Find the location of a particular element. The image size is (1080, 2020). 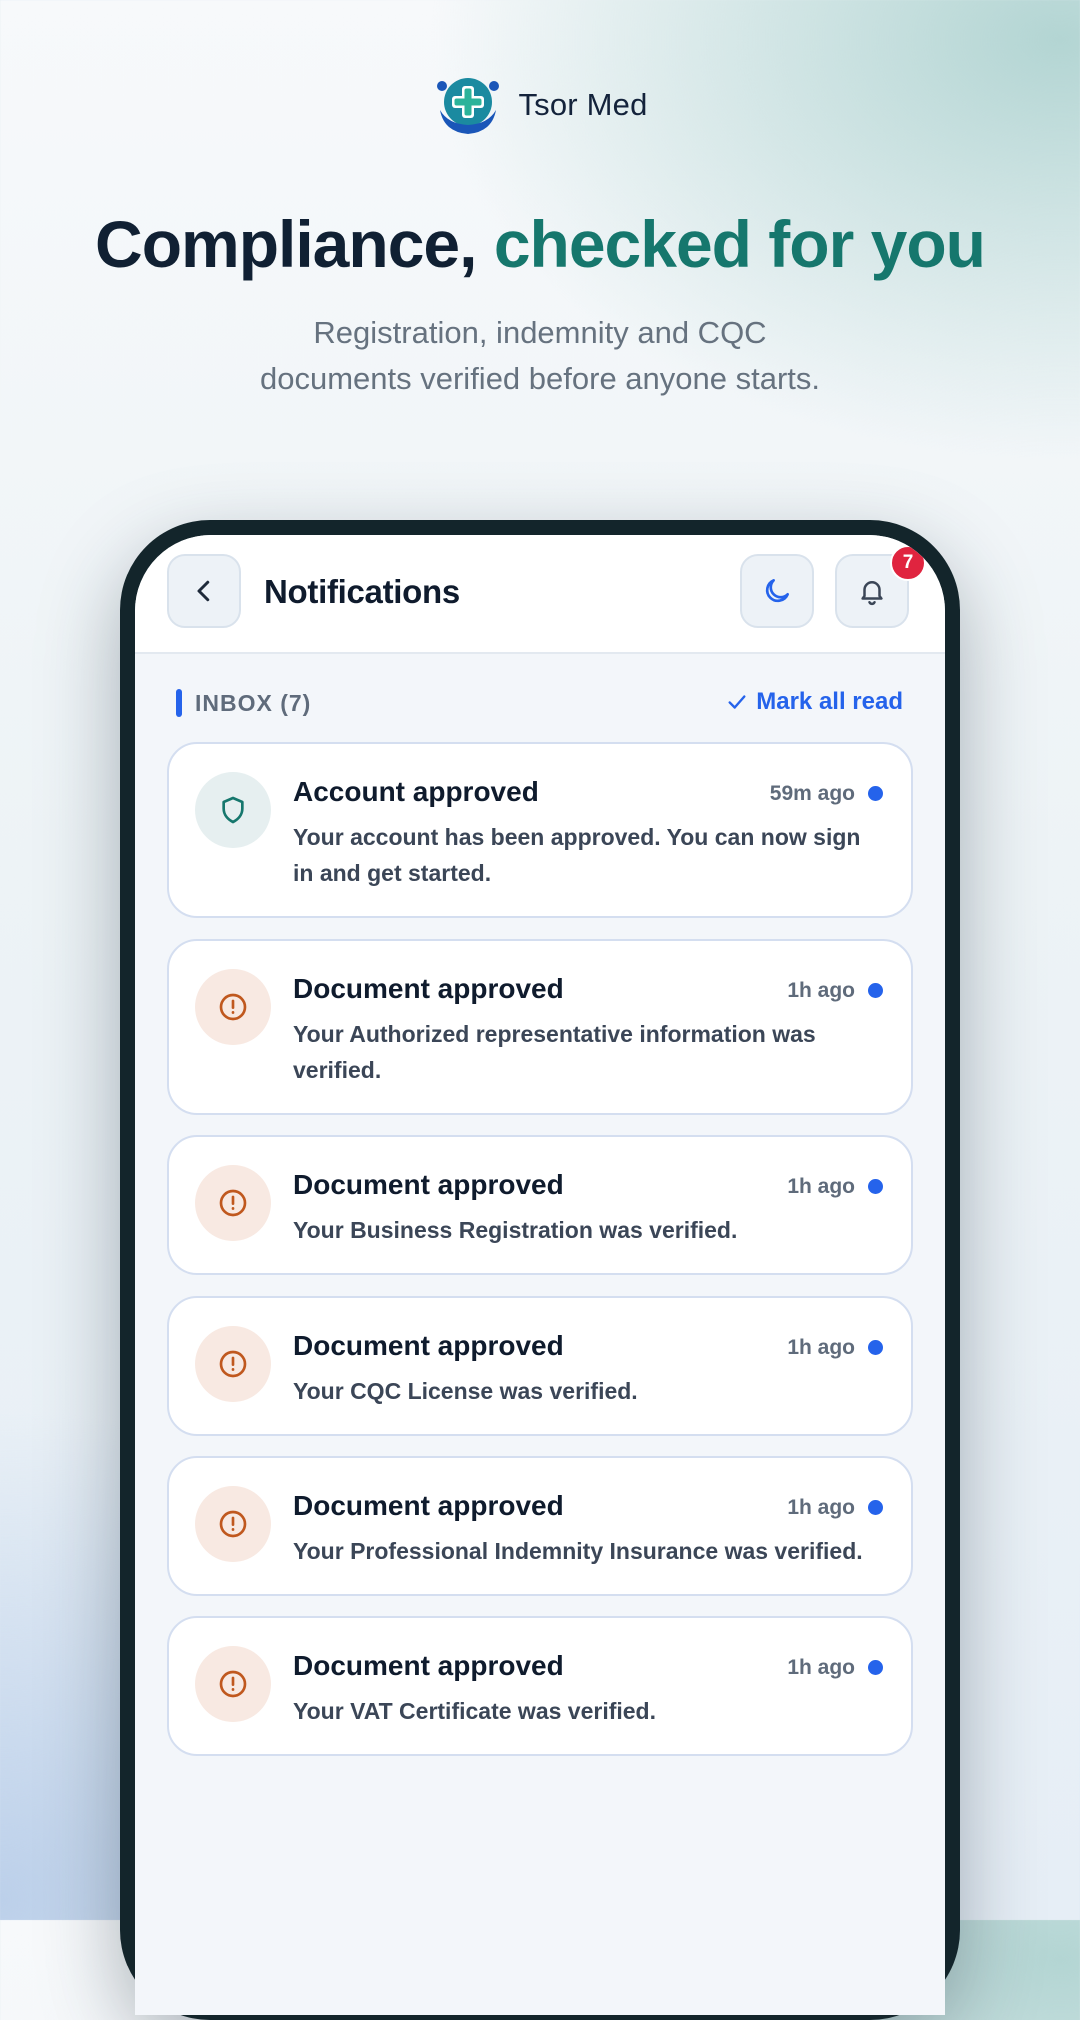

notification-body: Your CQC License was verified. is located at coordinates (465, 1391).